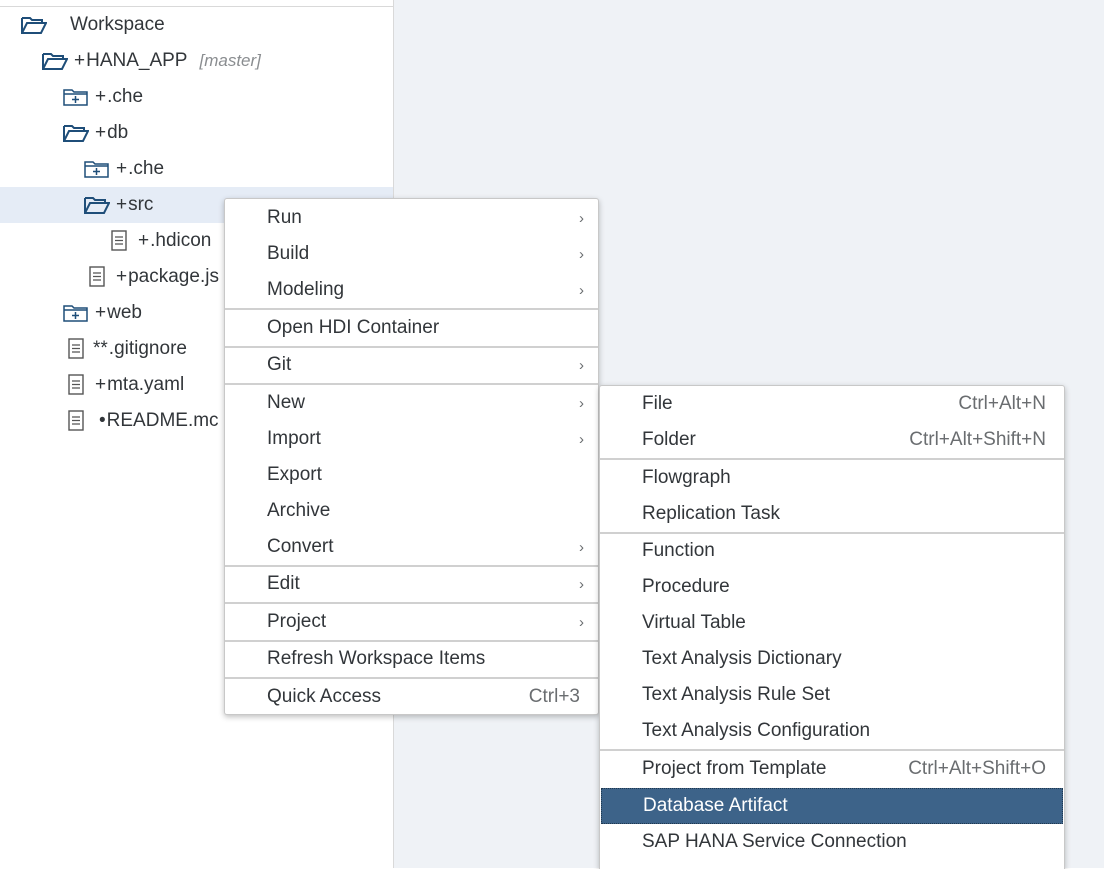 This screenshot has height=869, width=1104. Describe the element at coordinates (173, 276) in the screenshot. I see `tree-item-label: package.js` at that location.